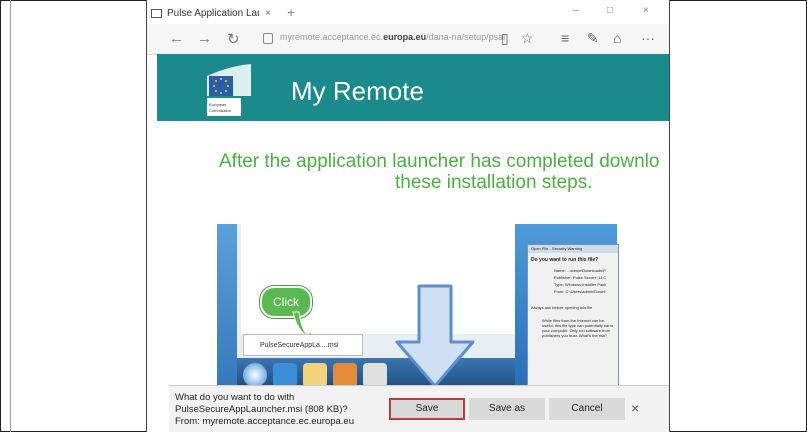 The width and height of the screenshot is (807, 432). Describe the element at coordinates (357, 91) in the screenshot. I see `page-title: My Remote` at that location.